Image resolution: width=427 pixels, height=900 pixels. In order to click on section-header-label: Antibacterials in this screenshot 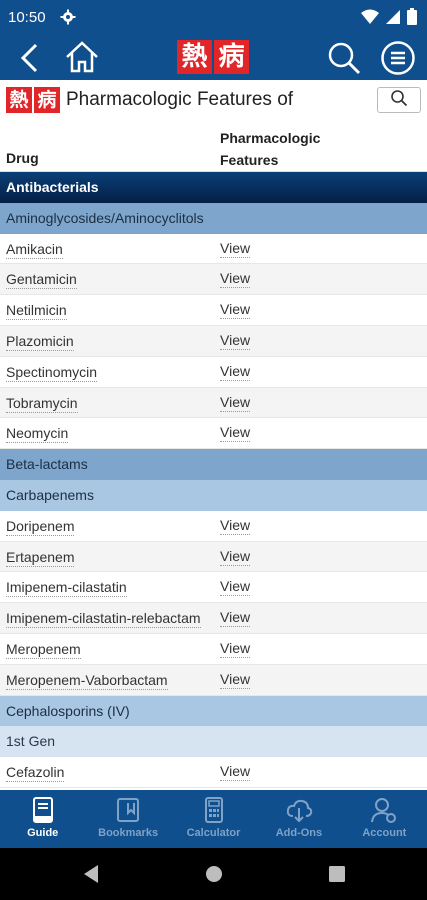, I will do `click(52, 187)`.